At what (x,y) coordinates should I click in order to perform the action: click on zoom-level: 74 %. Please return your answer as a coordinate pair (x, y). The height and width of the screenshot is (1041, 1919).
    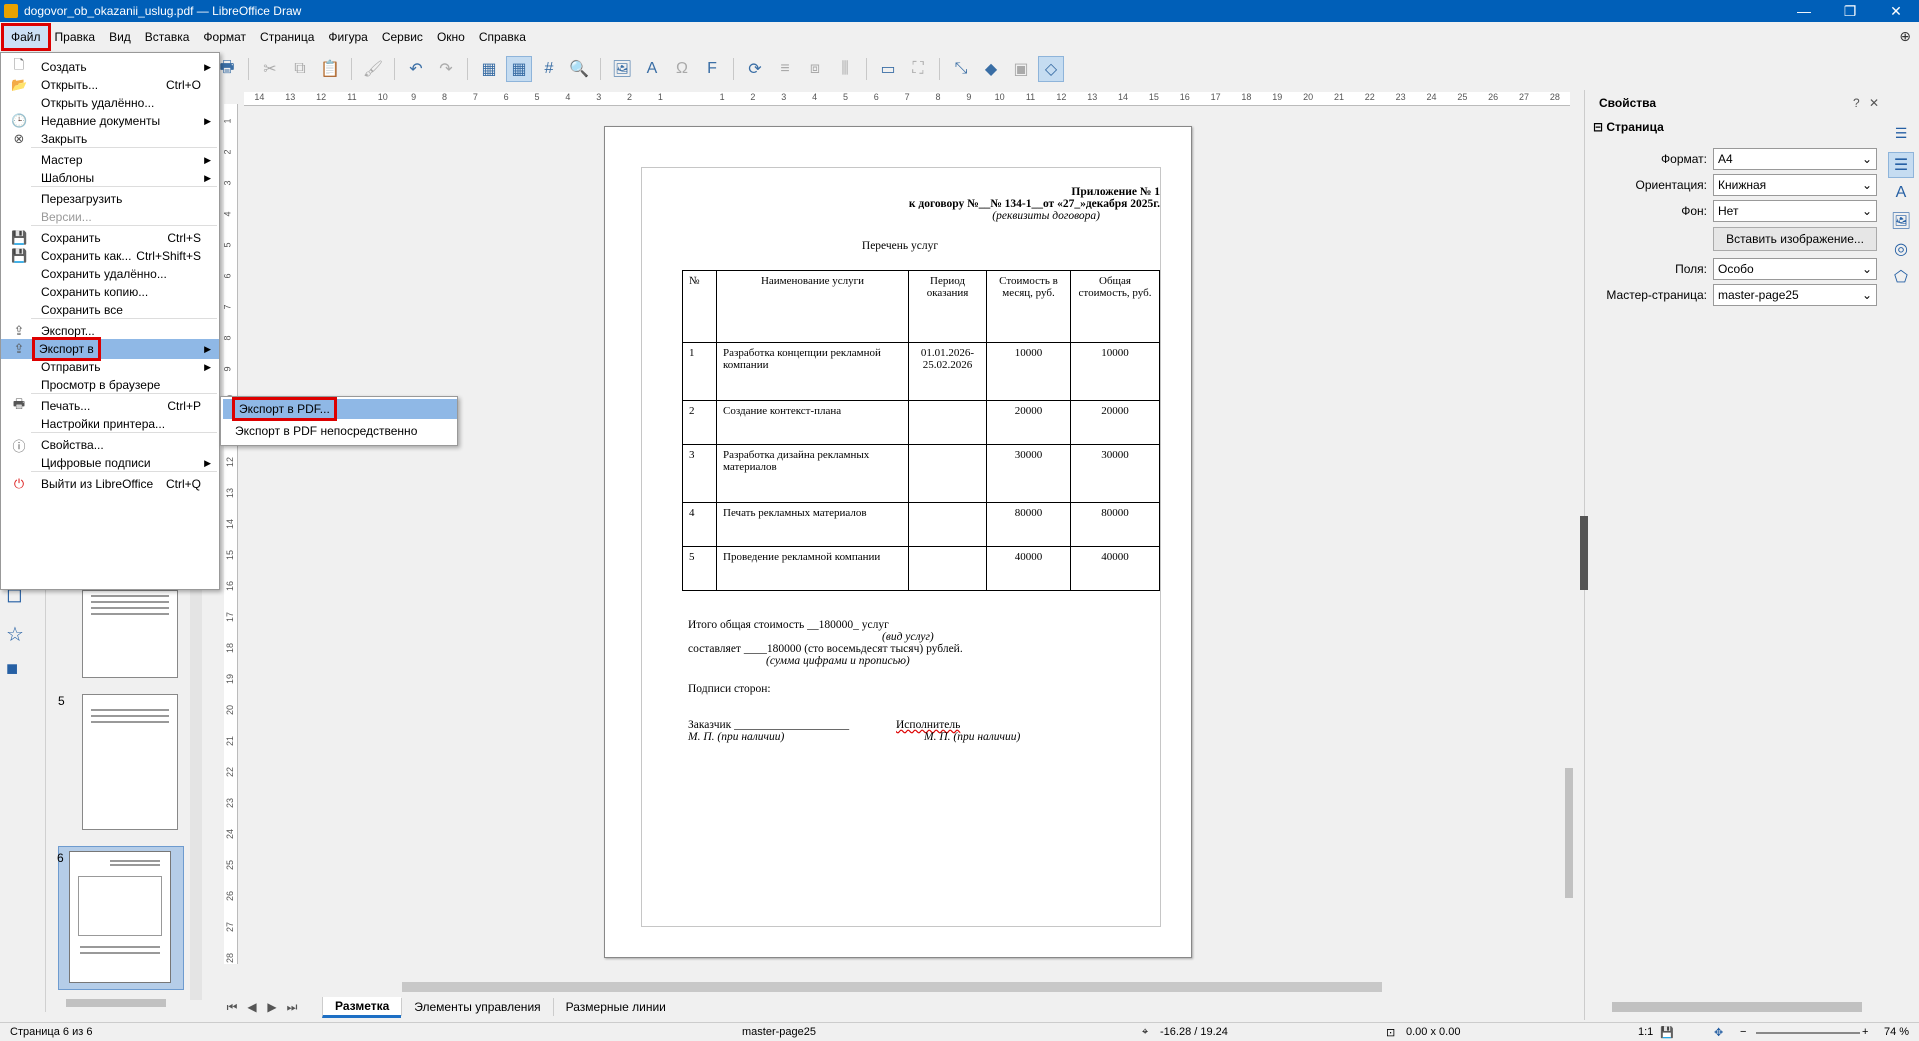
    Looking at the image, I should click on (1896, 1032).